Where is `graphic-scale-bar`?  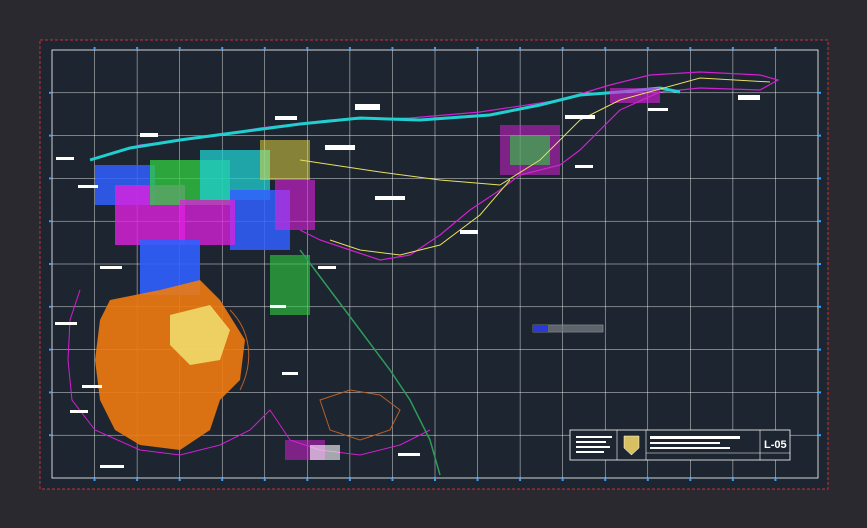 graphic-scale-bar is located at coordinates (568, 328).